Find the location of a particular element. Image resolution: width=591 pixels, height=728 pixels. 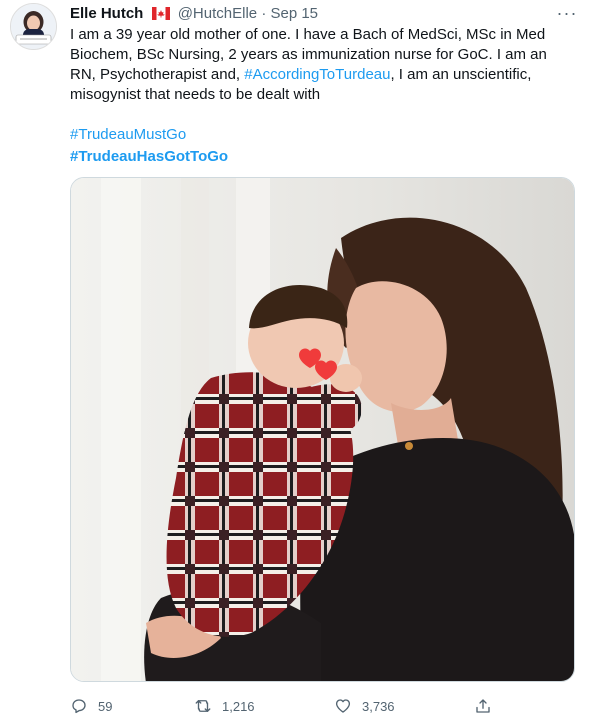

avatar-woman-icon is located at coordinates (33, 26).